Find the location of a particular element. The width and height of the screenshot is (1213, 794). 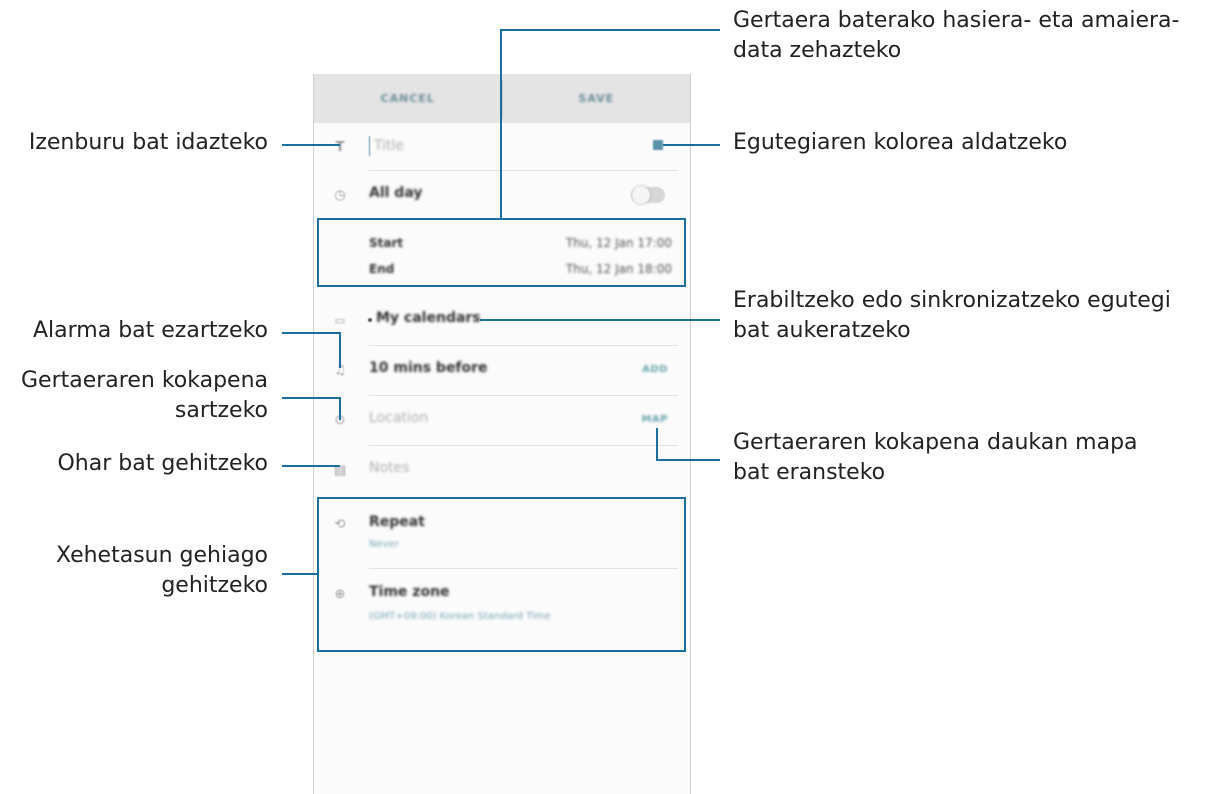

location-callout-line is located at coordinates (311, 408).